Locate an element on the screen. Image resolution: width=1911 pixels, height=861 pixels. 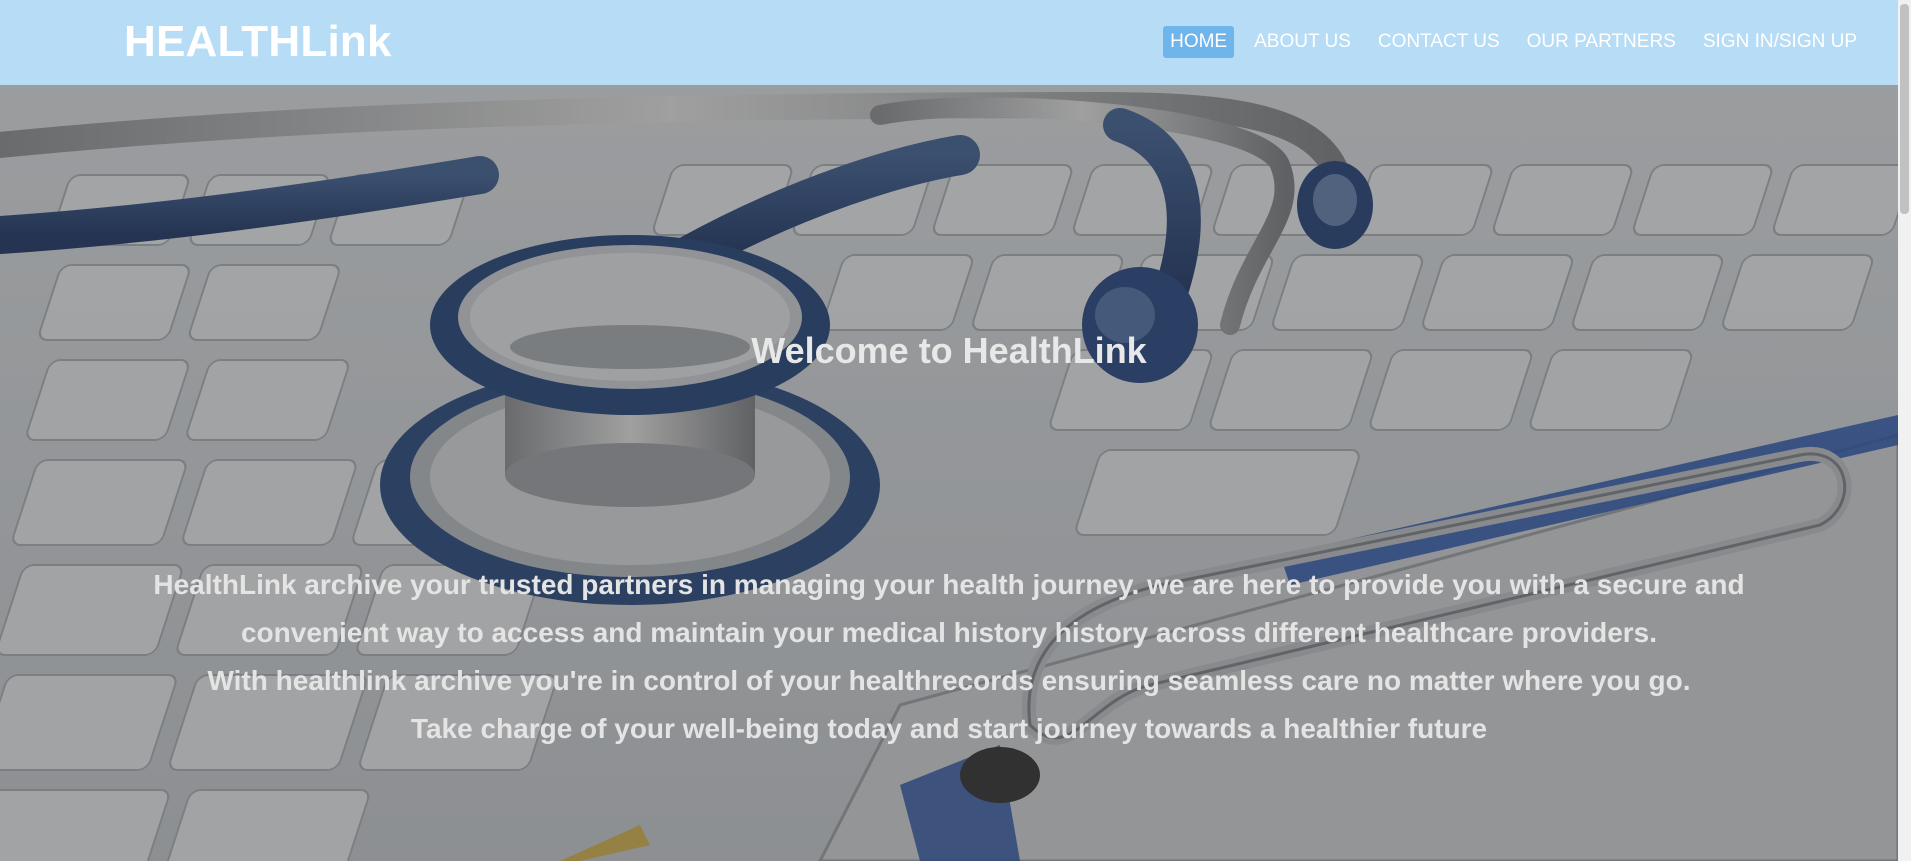
nav-our-partners: OUR PARTNERS is located at coordinates (1601, 42).